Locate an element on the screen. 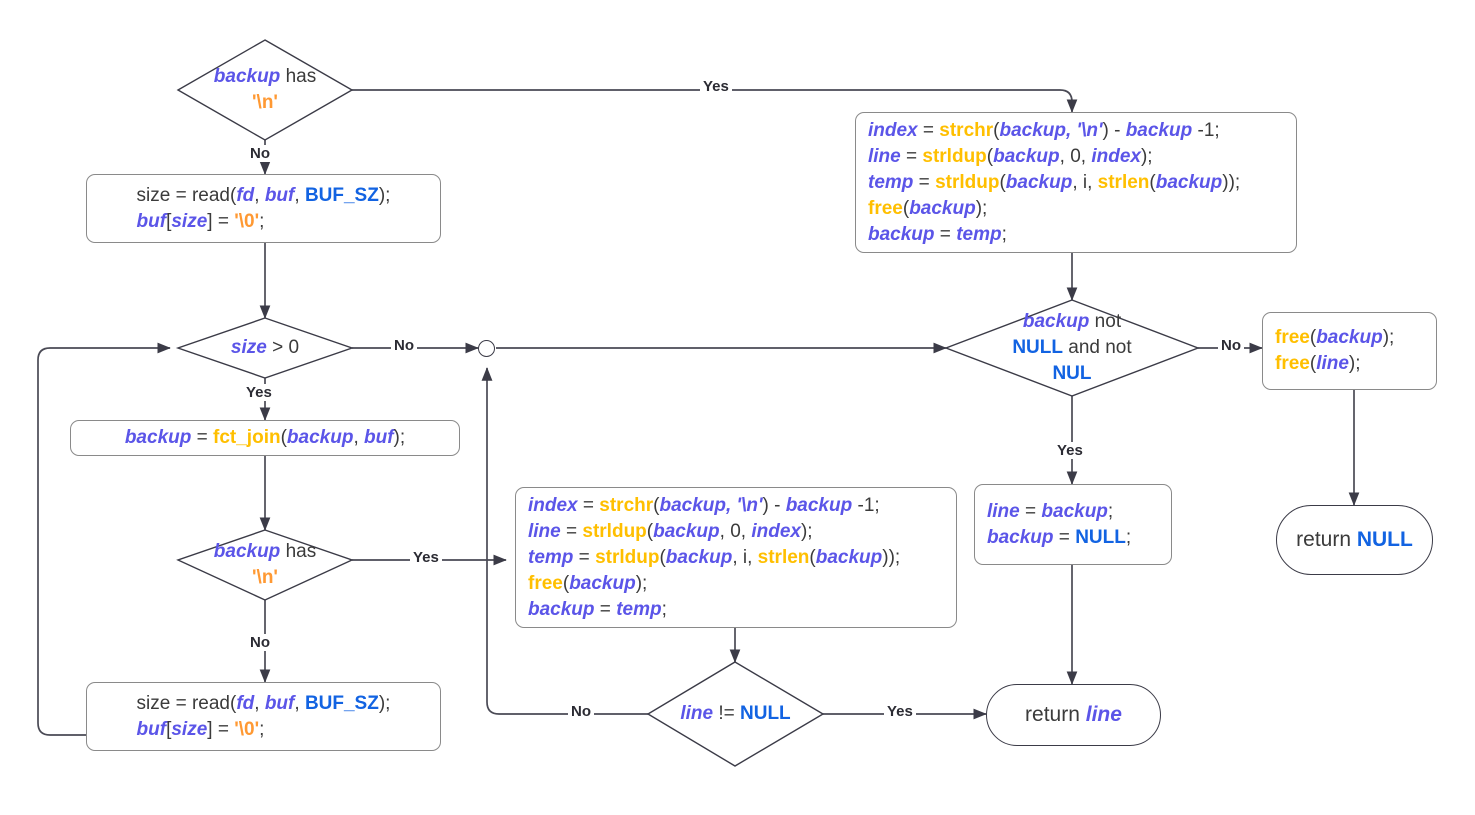 The height and width of the screenshot is (815, 1475). terminal-return-null: return NULL is located at coordinates (1354, 540).